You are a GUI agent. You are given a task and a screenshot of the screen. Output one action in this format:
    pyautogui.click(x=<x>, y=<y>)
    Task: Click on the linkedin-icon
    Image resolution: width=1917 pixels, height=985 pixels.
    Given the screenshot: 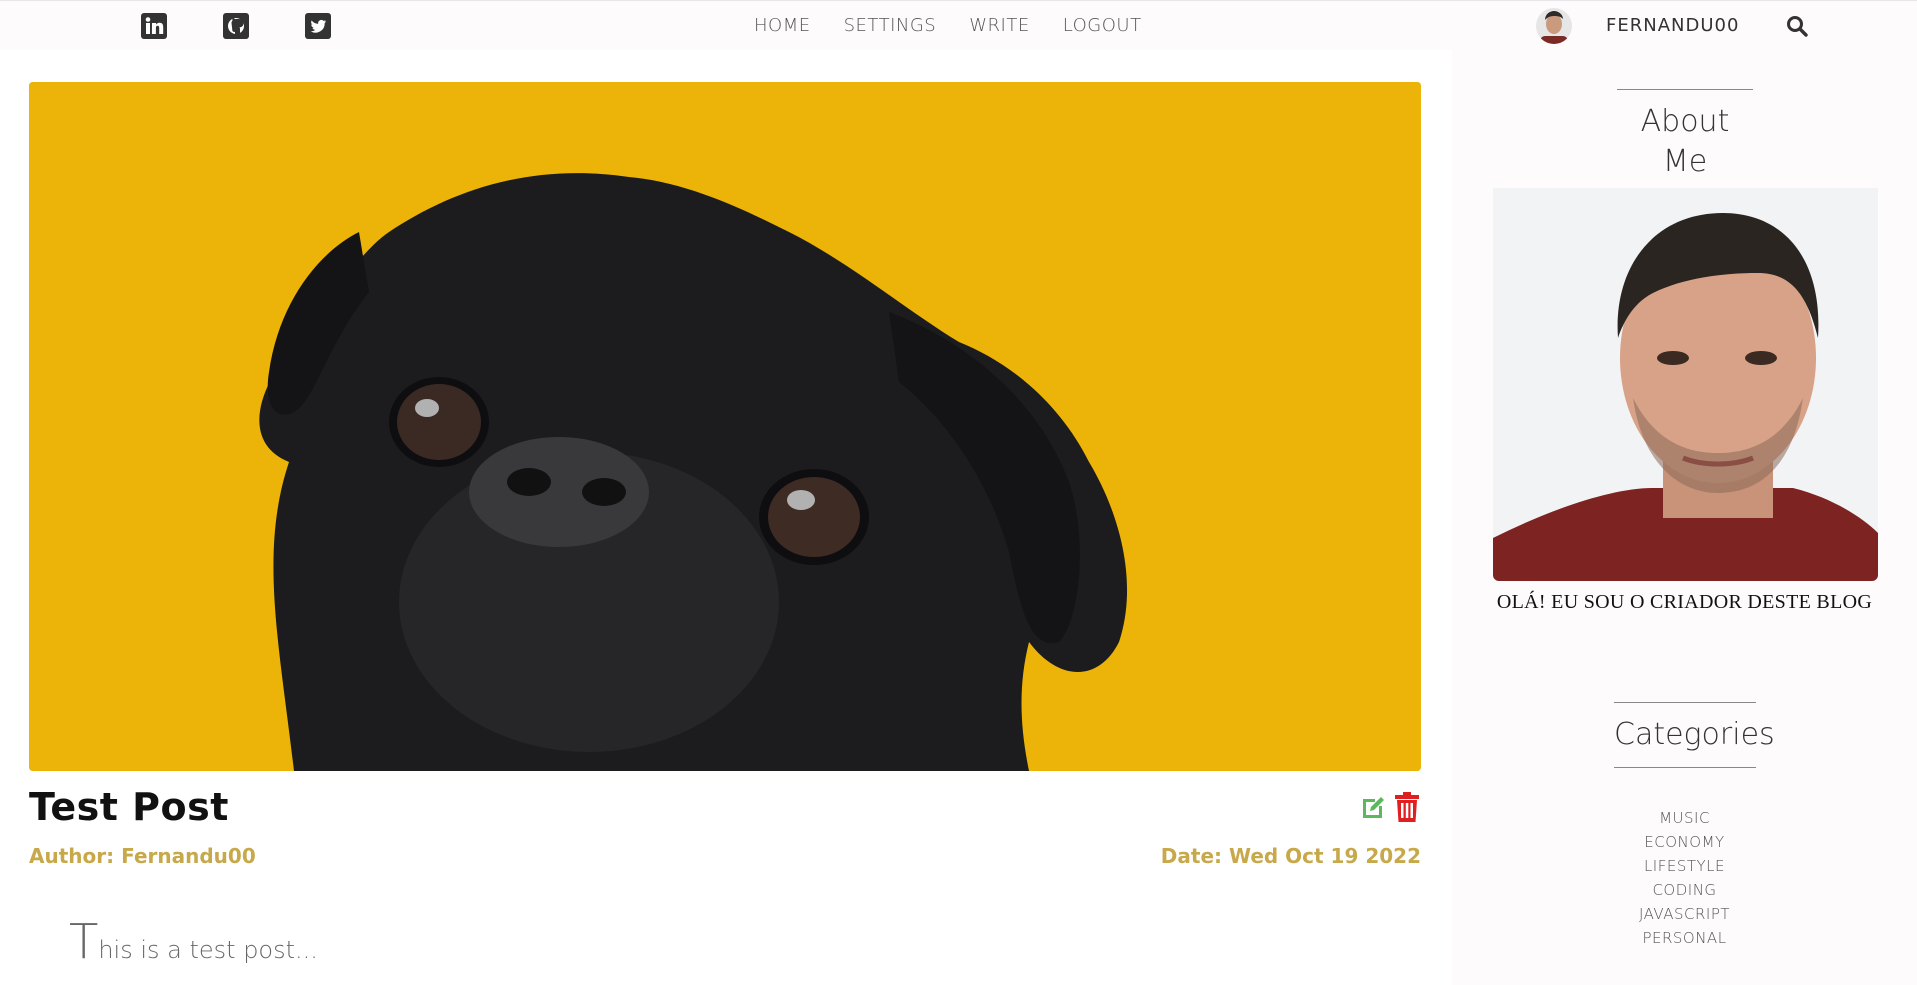 What is the action you would take?
    pyautogui.click(x=154, y=26)
    